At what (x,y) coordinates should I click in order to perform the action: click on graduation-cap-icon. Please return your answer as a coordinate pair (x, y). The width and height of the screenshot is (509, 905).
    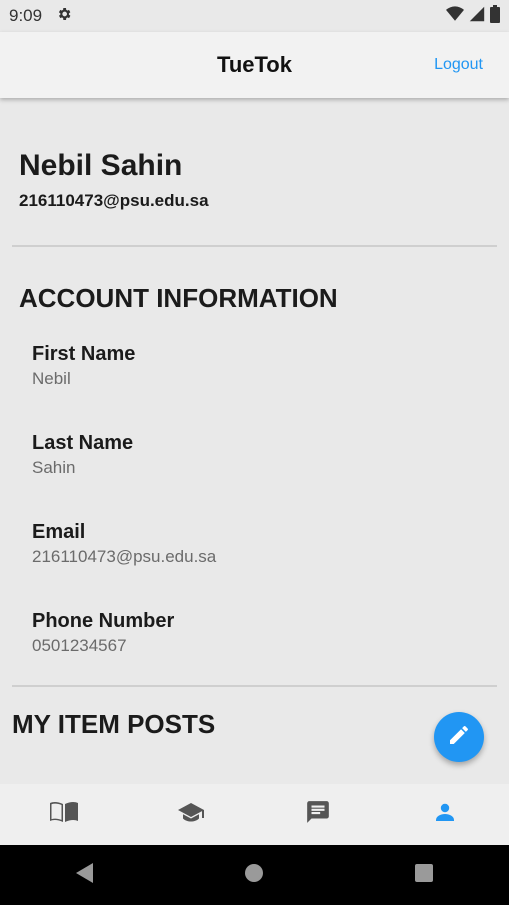
    Looking at the image, I should click on (191, 814).